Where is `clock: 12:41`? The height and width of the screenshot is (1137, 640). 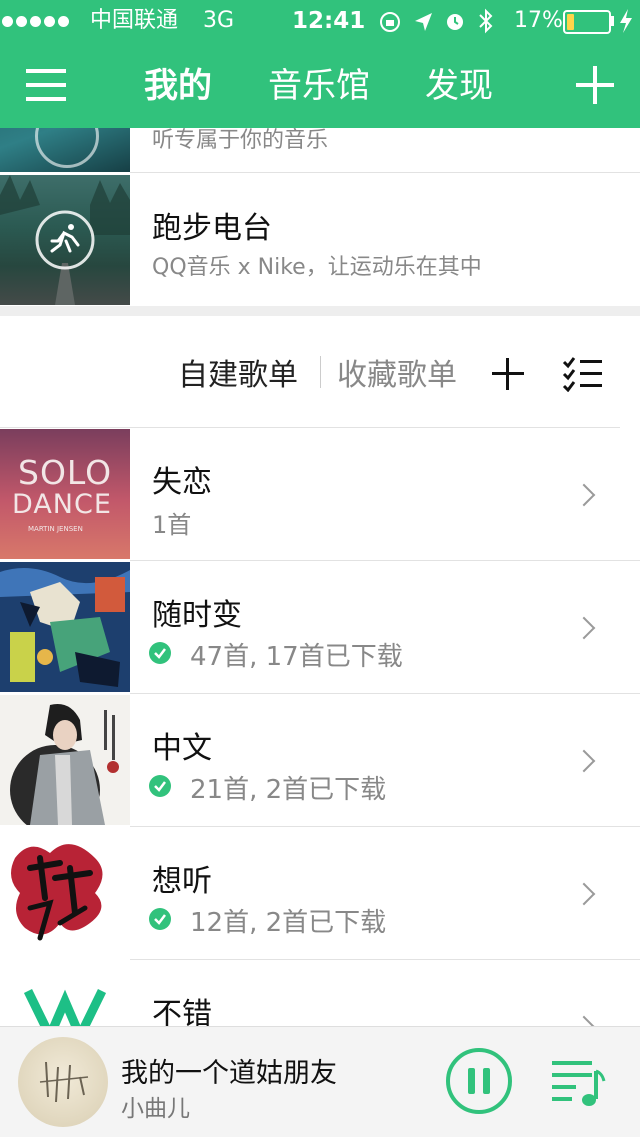
clock: 12:41 is located at coordinates (329, 21).